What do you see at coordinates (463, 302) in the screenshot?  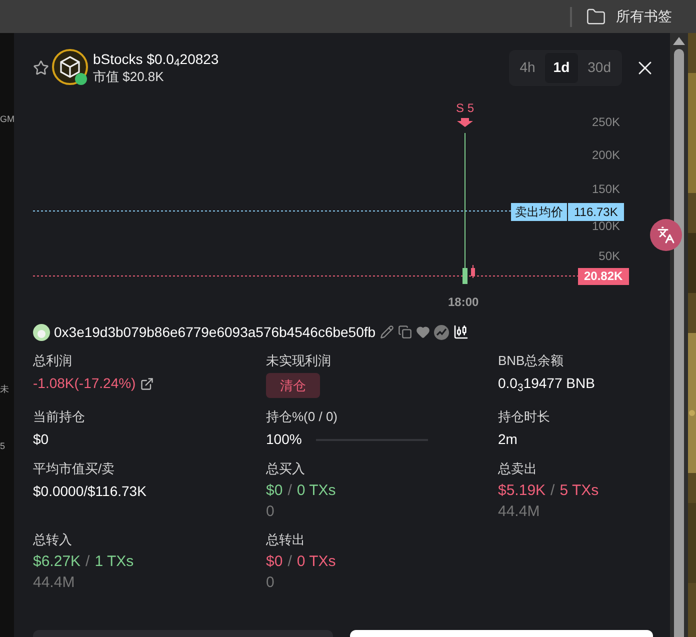 I see `x-axis-label: 18:00` at bounding box center [463, 302].